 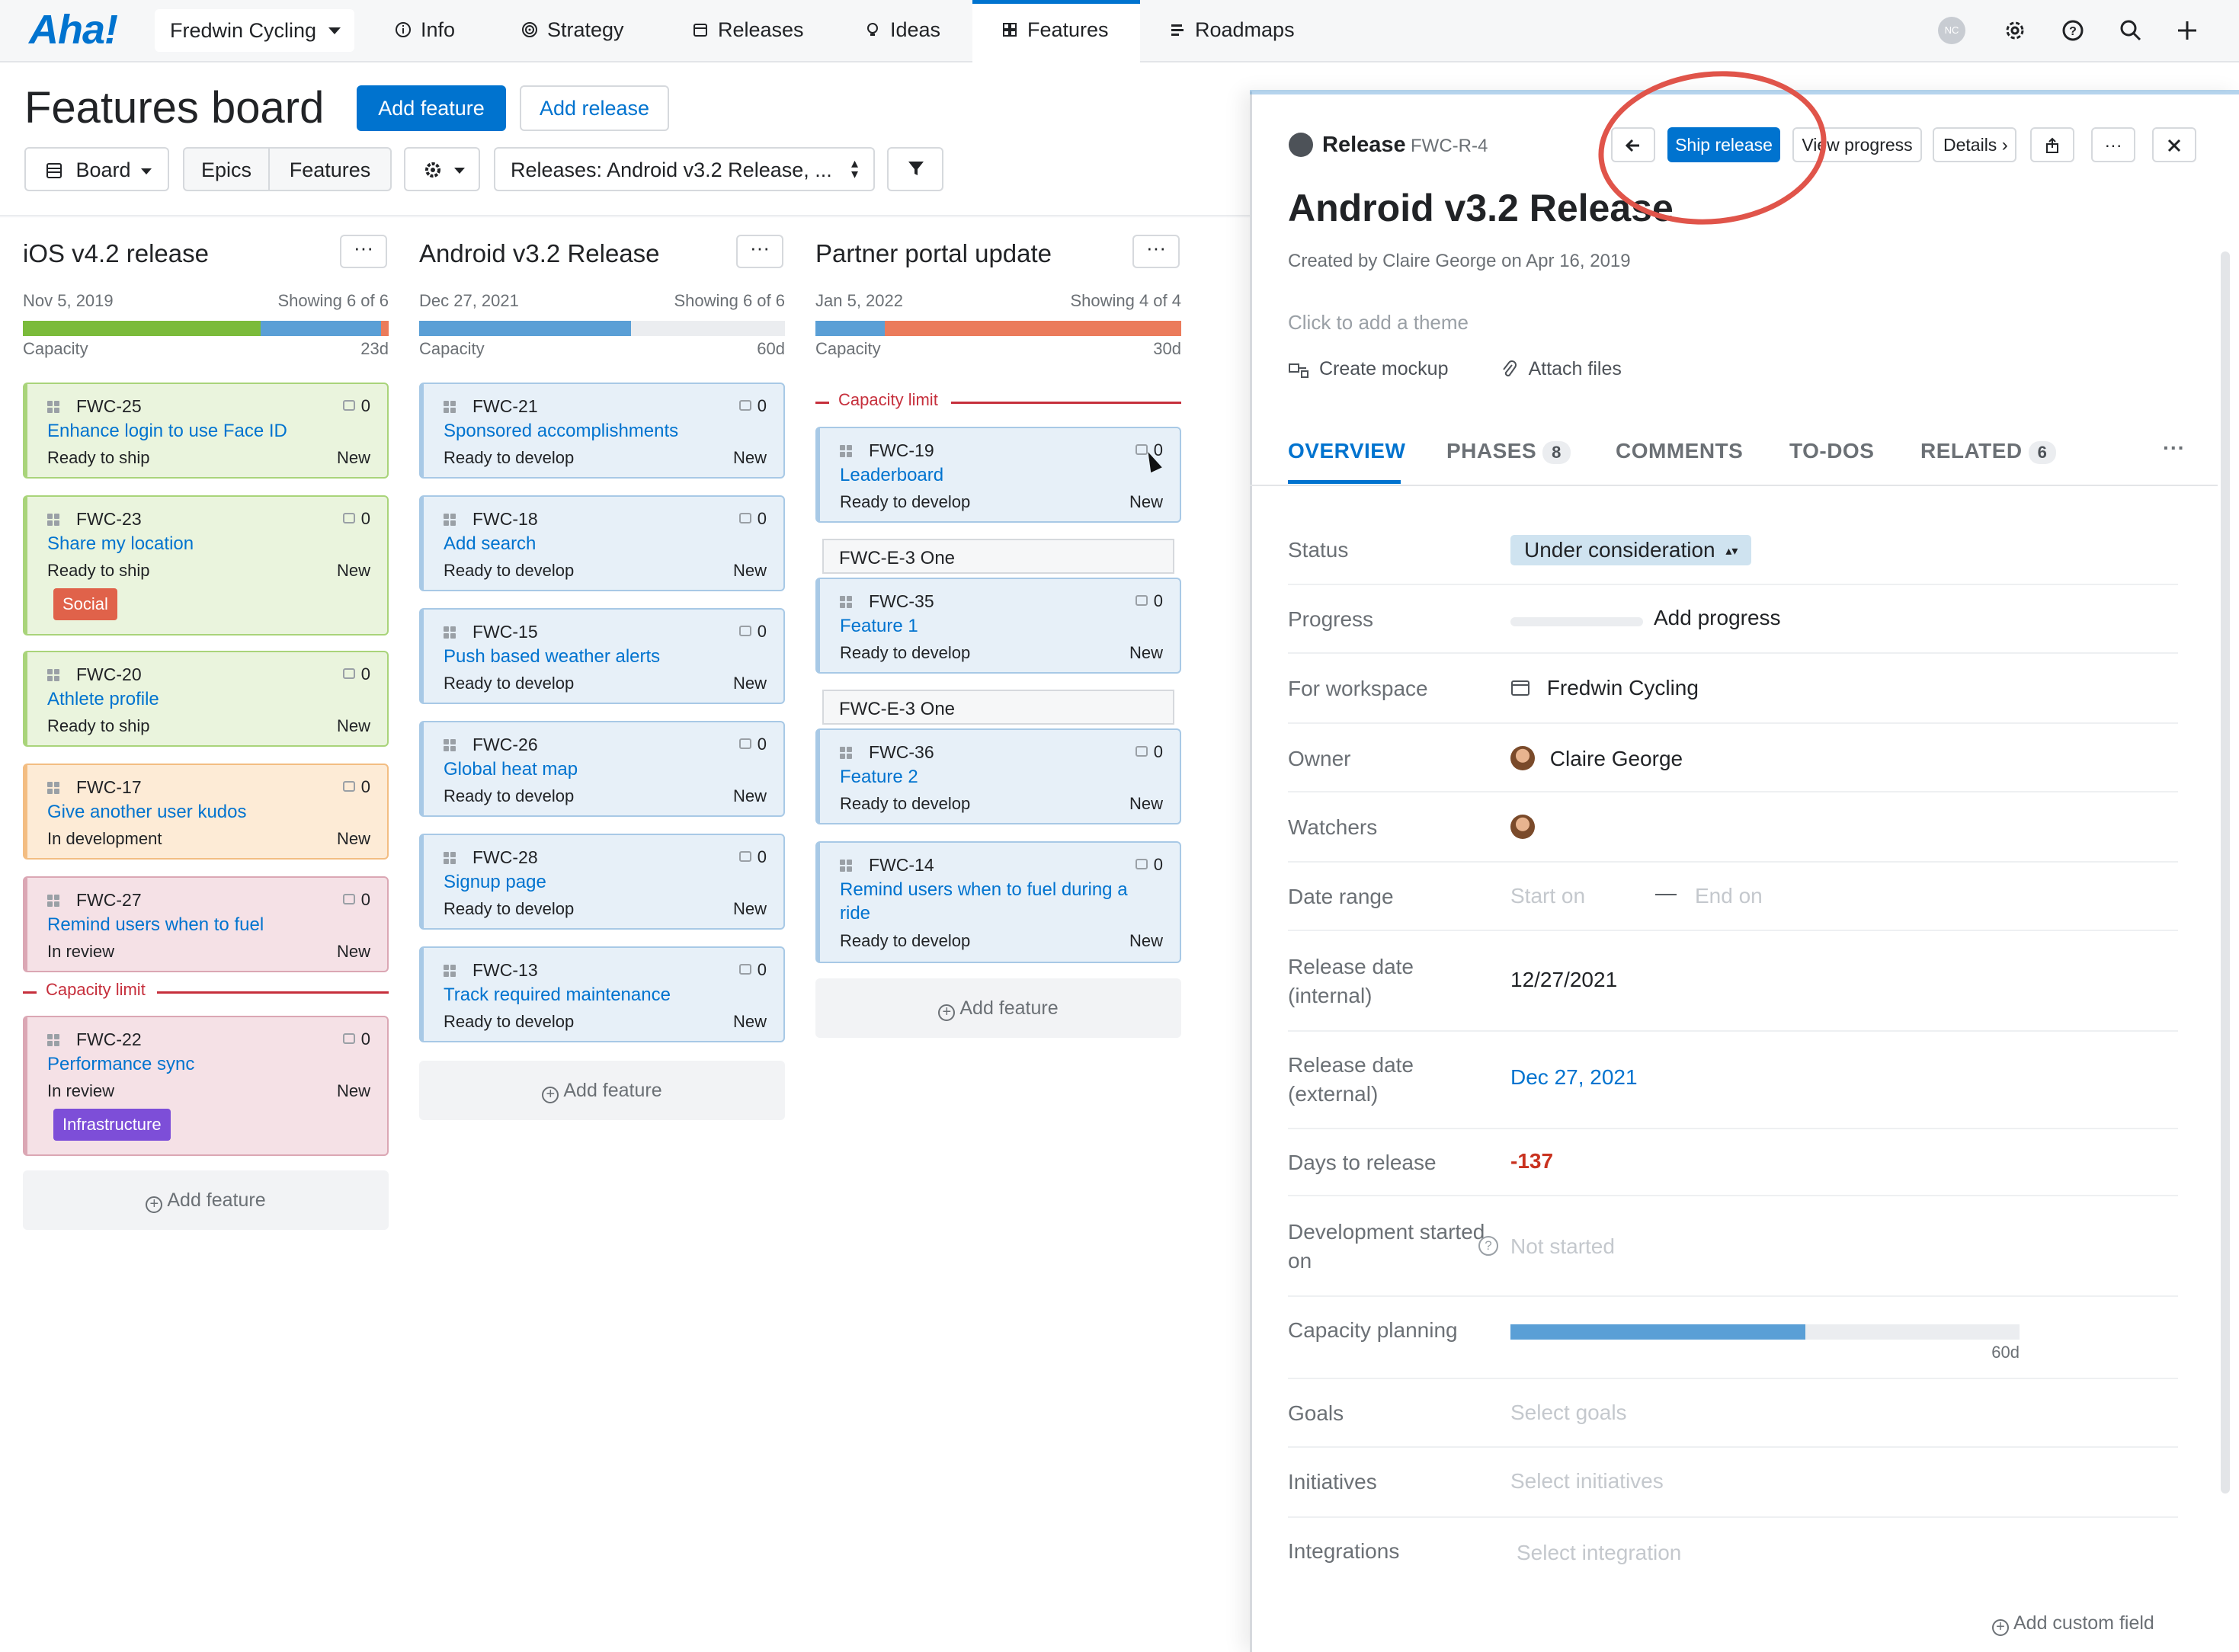 I want to click on card-name: Global heat map, so click(x=604, y=769).